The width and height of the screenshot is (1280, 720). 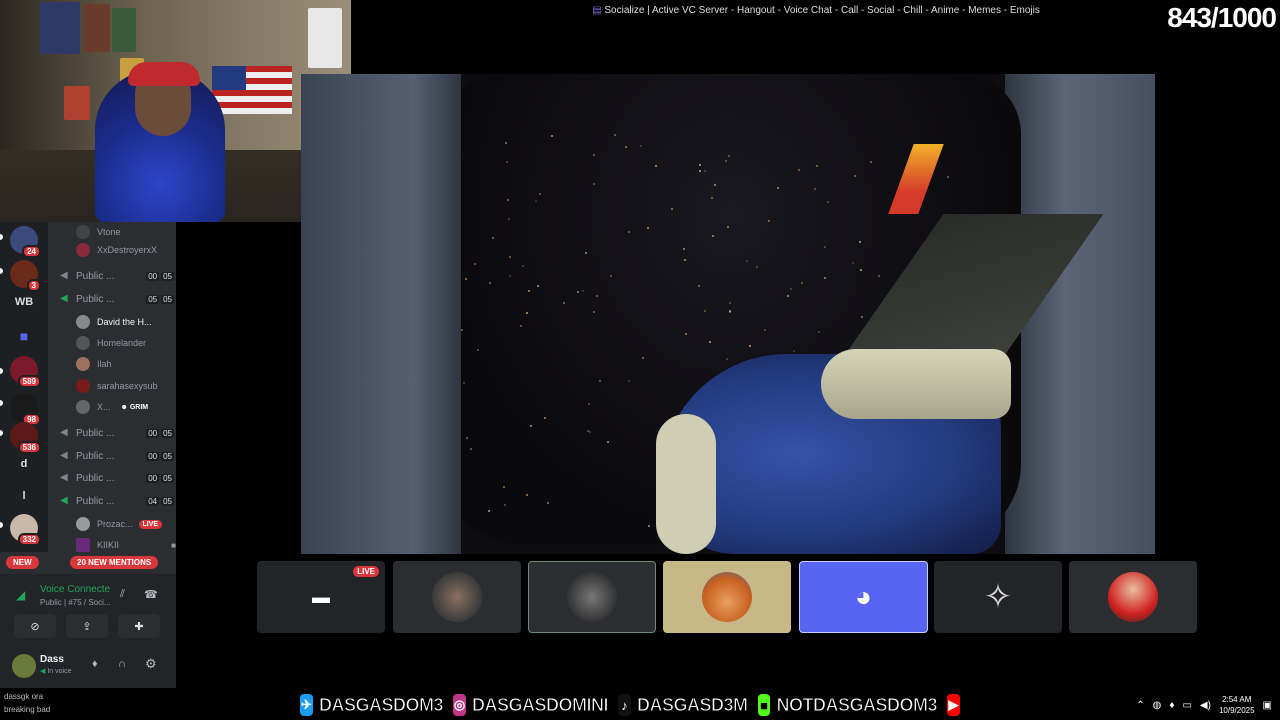 I want to click on share-screen-button: ⇪, so click(x=87, y=626).